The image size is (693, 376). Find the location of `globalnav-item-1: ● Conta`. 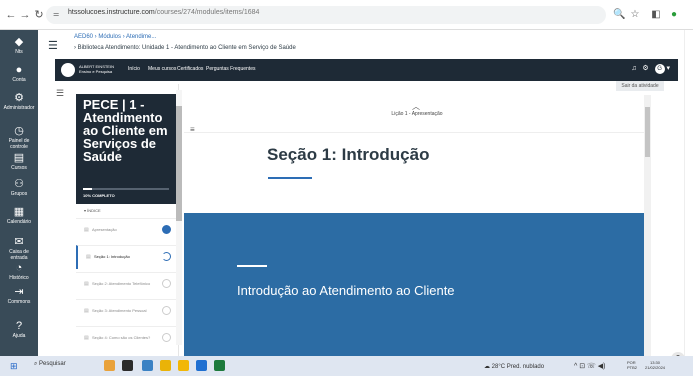

globalnav-item-1: ● Conta is located at coordinates (19, 73).